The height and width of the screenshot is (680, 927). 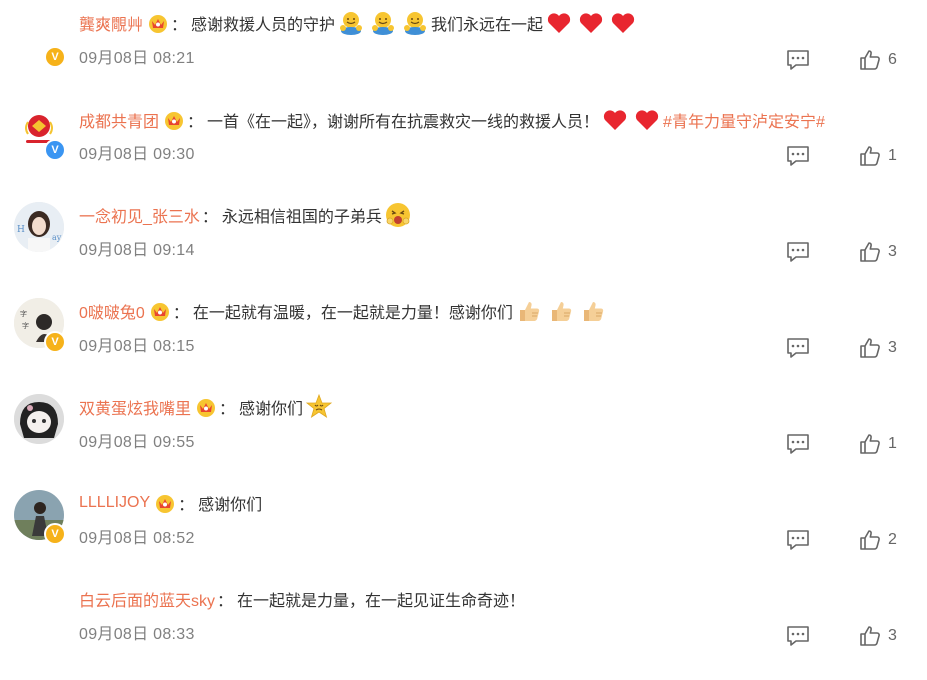 I want to click on comment-time: 09月08日 08:33, so click(x=137, y=634).